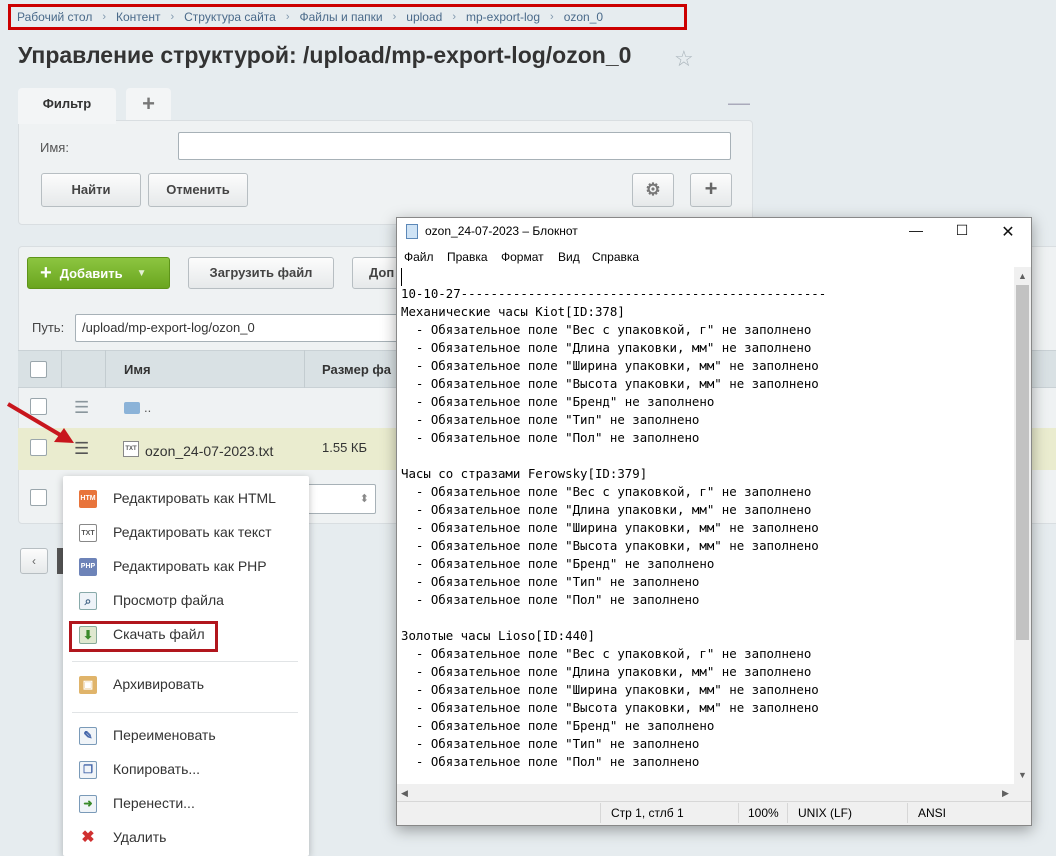 Image resolution: width=1056 pixels, height=856 pixels. What do you see at coordinates (916, 230) in the screenshot?
I see `window-minimize-icon: —` at bounding box center [916, 230].